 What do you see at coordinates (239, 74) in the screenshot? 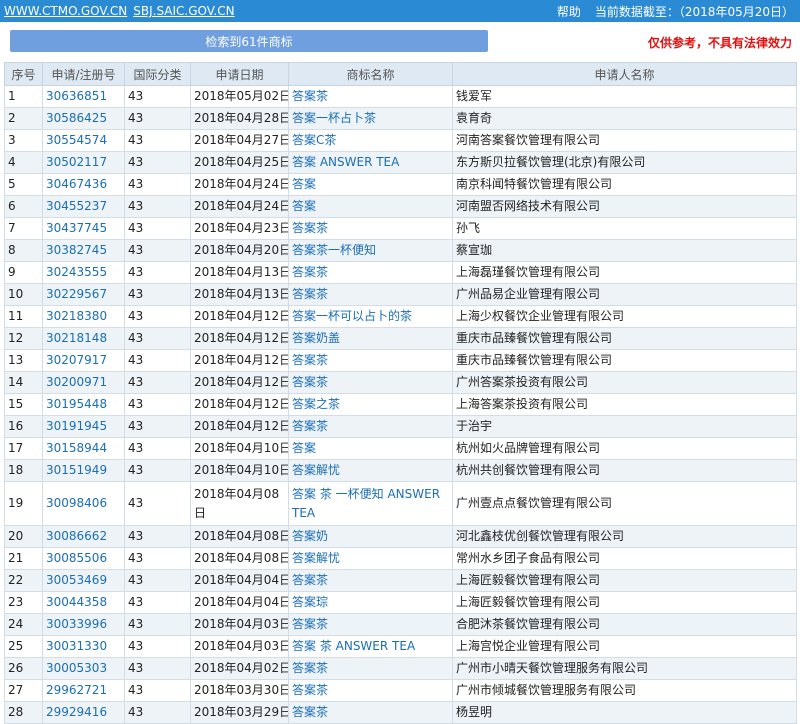
I see `header-date: 申请日期` at bounding box center [239, 74].